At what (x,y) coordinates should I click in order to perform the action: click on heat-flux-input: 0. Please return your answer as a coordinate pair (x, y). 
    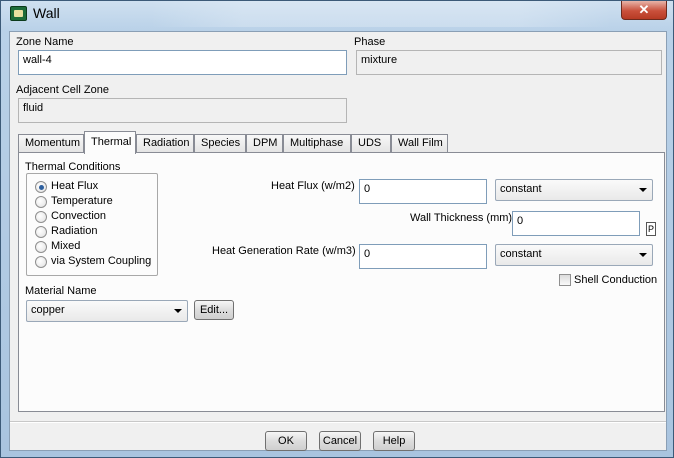
    Looking at the image, I should click on (423, 191).